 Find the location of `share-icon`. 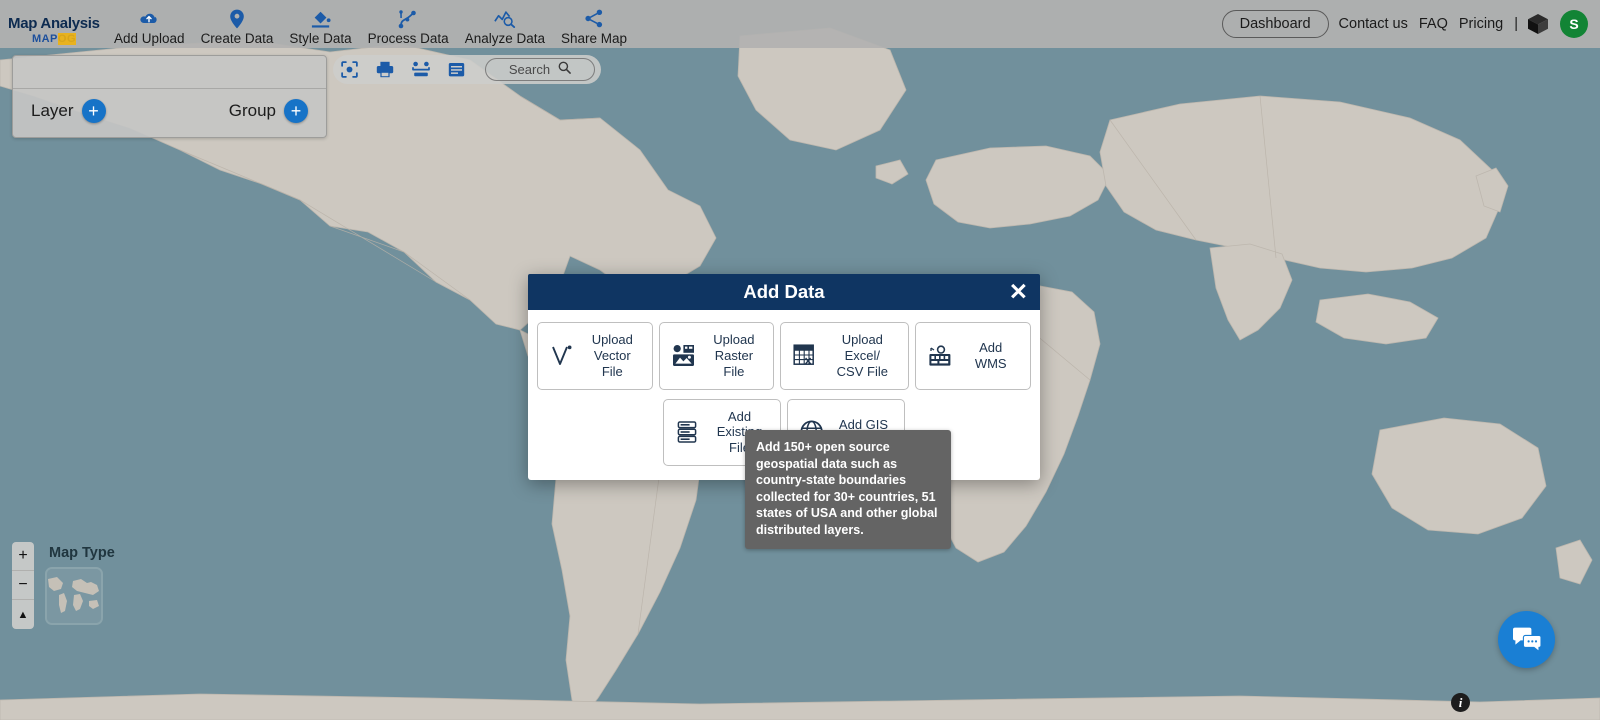

share-icon is located at coordinates (594, 19).